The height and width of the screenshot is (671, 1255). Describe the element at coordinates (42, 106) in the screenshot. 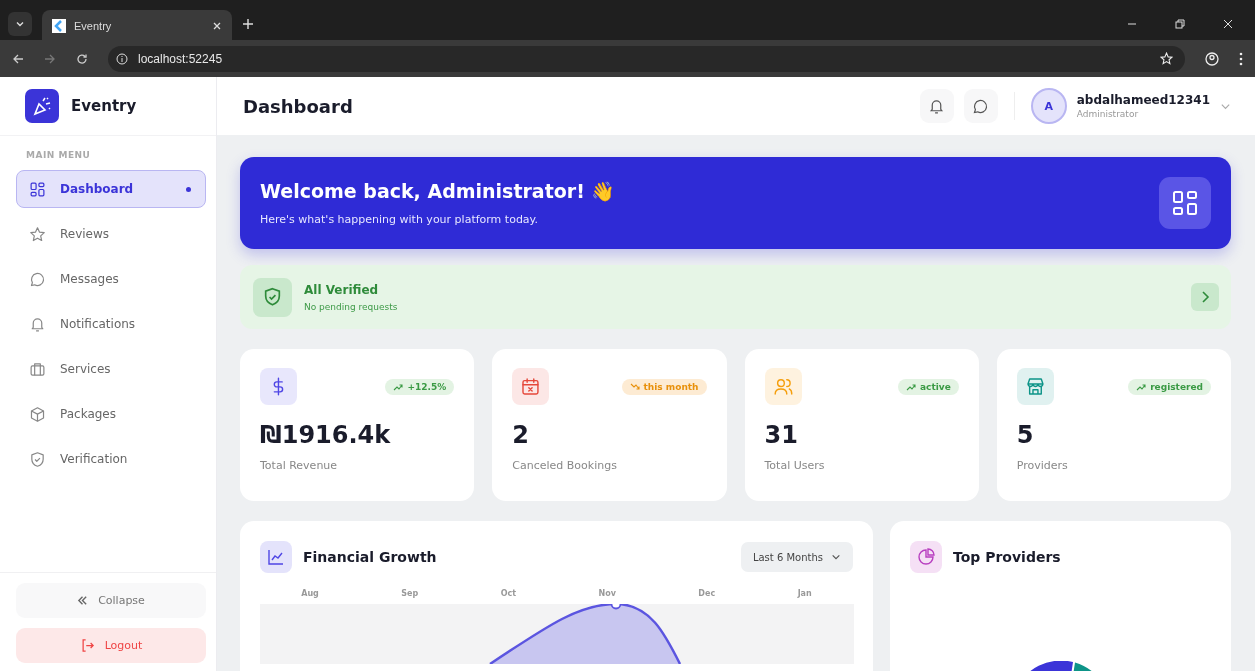

I see `party-popper-icon` at that location.